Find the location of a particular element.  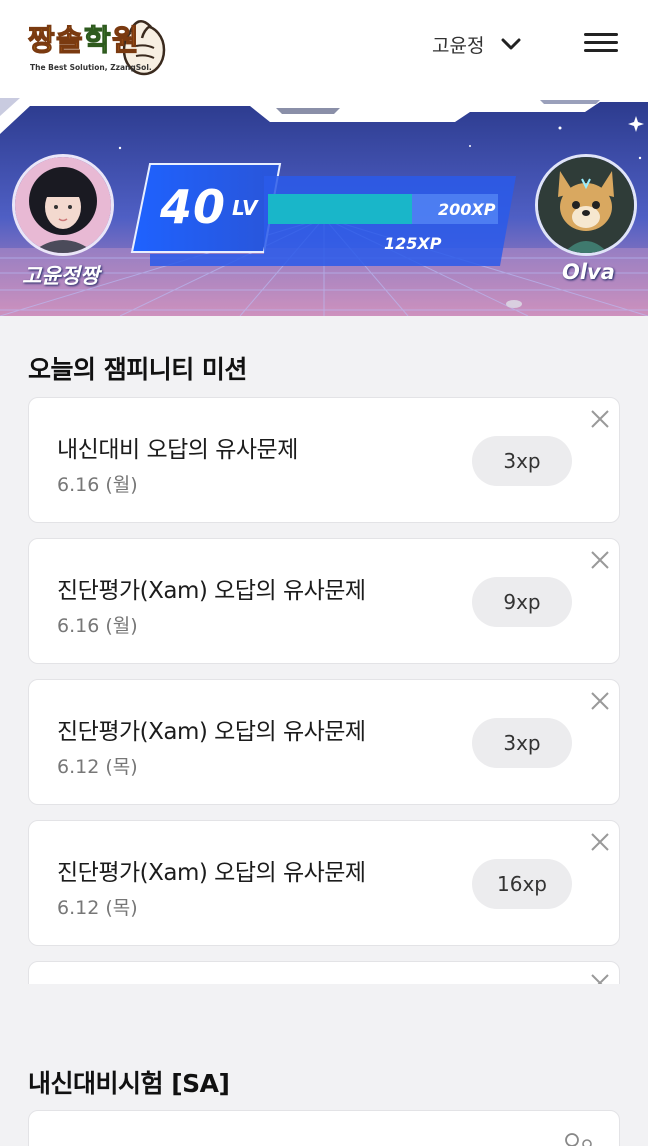

mission-card: 진단평가(Xam) 오답의 유사문제 6.12 (목) 16xp is located at coordinates (324, 883).